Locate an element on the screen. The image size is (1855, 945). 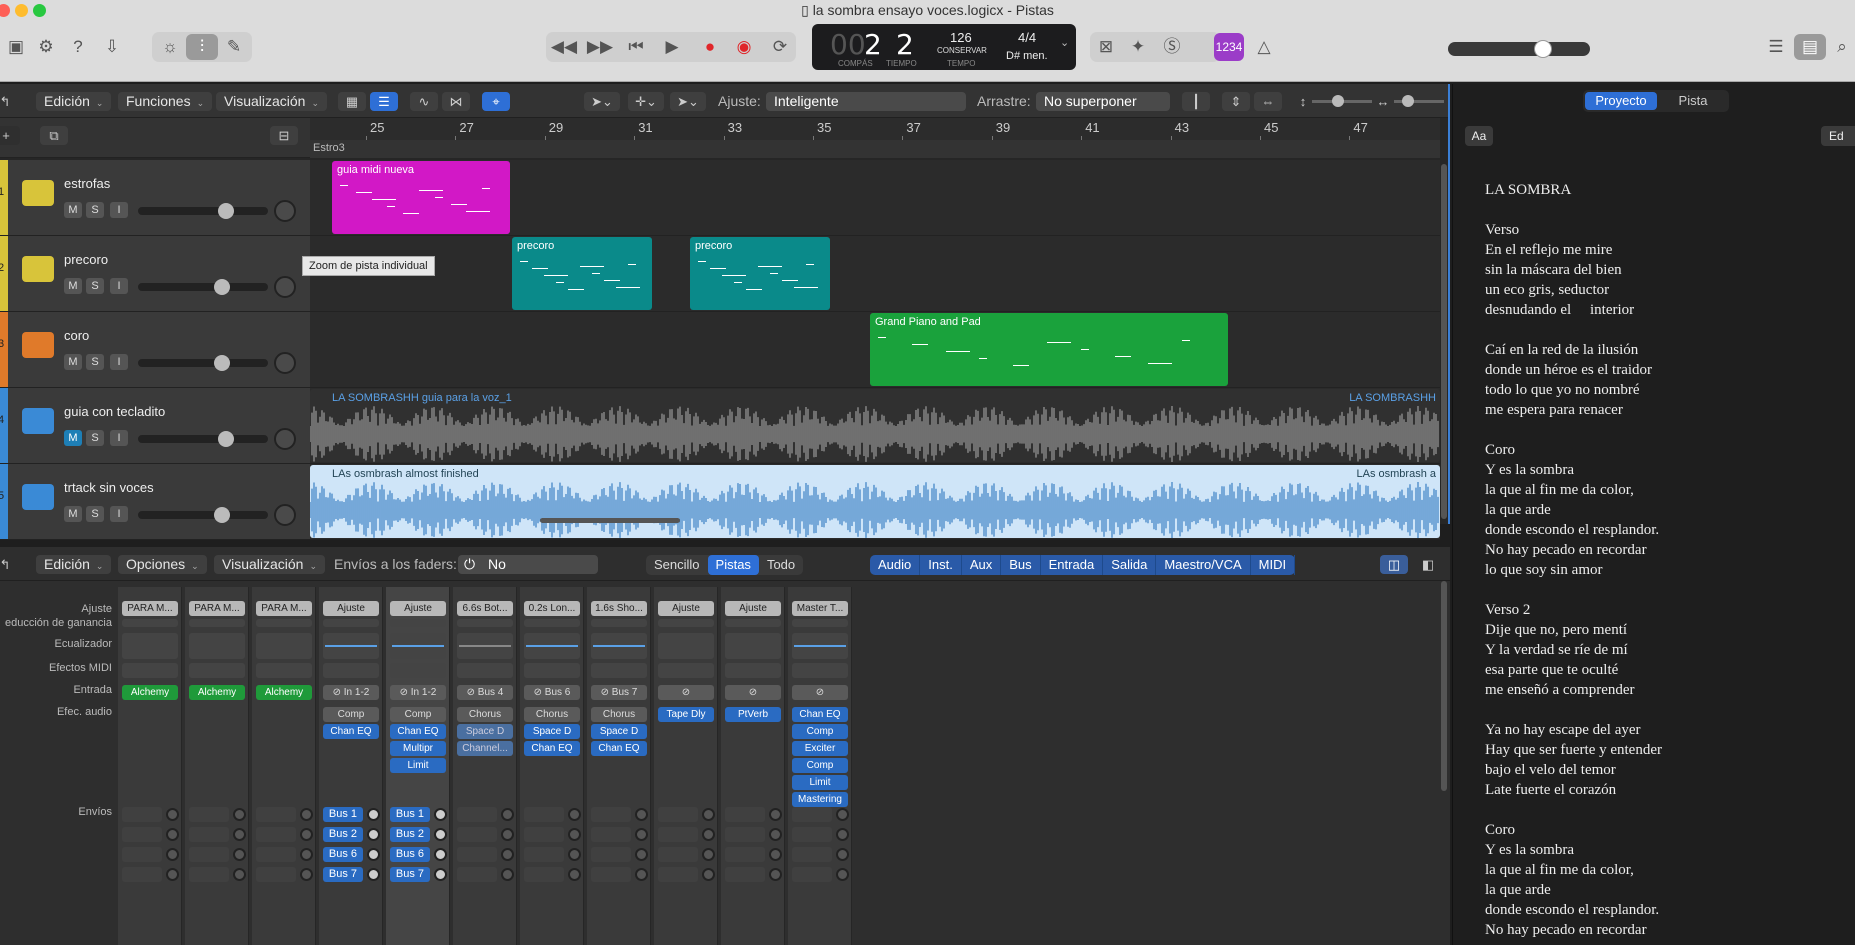
track-name: estrofas is located at coordinates (87, 183).